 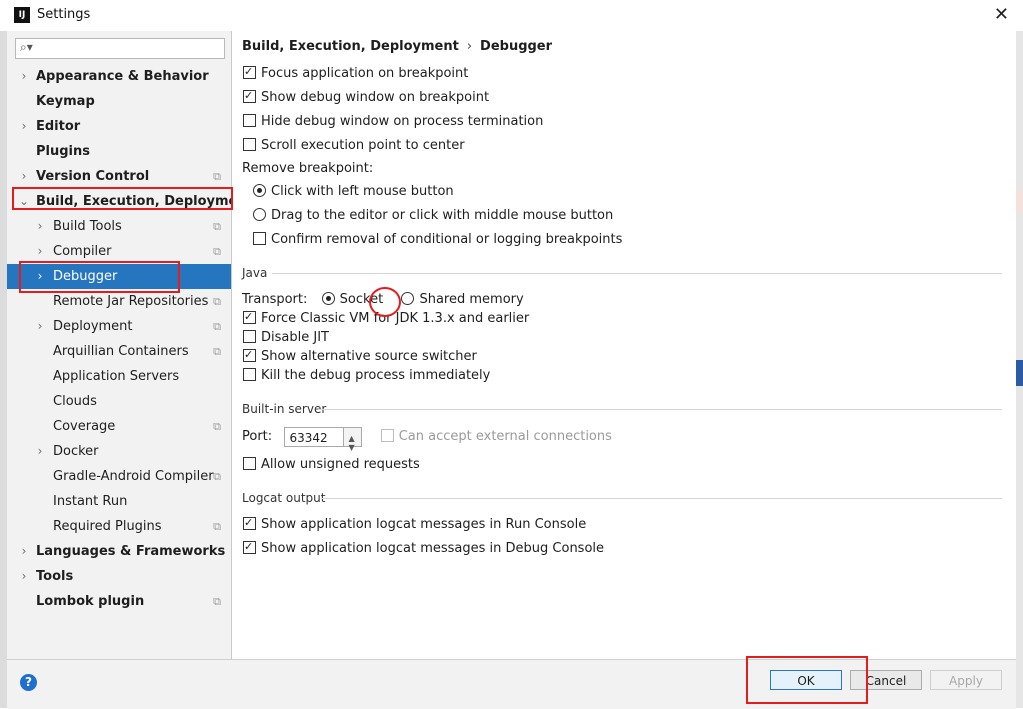 What do you see at coordinates (119, 176) in the screenshot?
I see `sidebar-item-version-control: › Version Control ⧉` at bounding box center [119, 176].